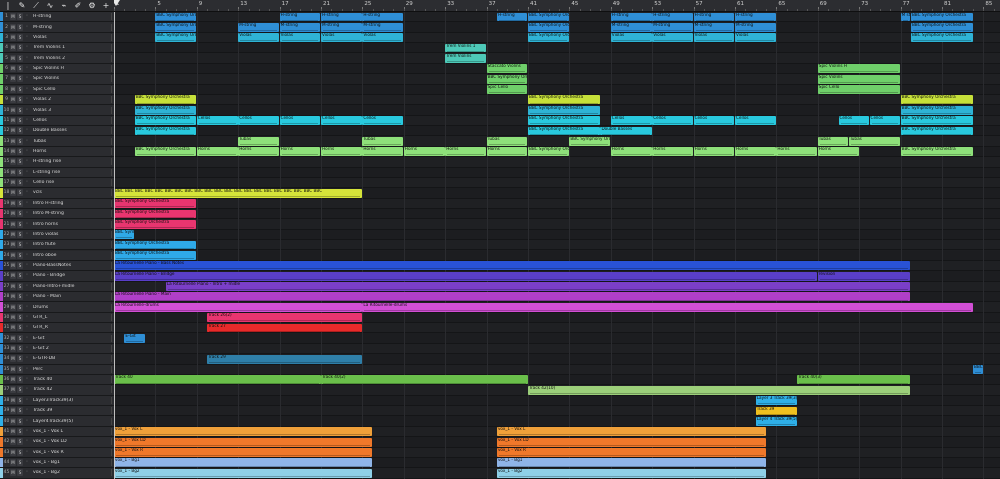 This screenshot has height=479, width=1000. What do you see at coordinates (507, 79) in the screenshot?
I see `clip: BBC Symphony Orche` at bounding box center [507, 79].